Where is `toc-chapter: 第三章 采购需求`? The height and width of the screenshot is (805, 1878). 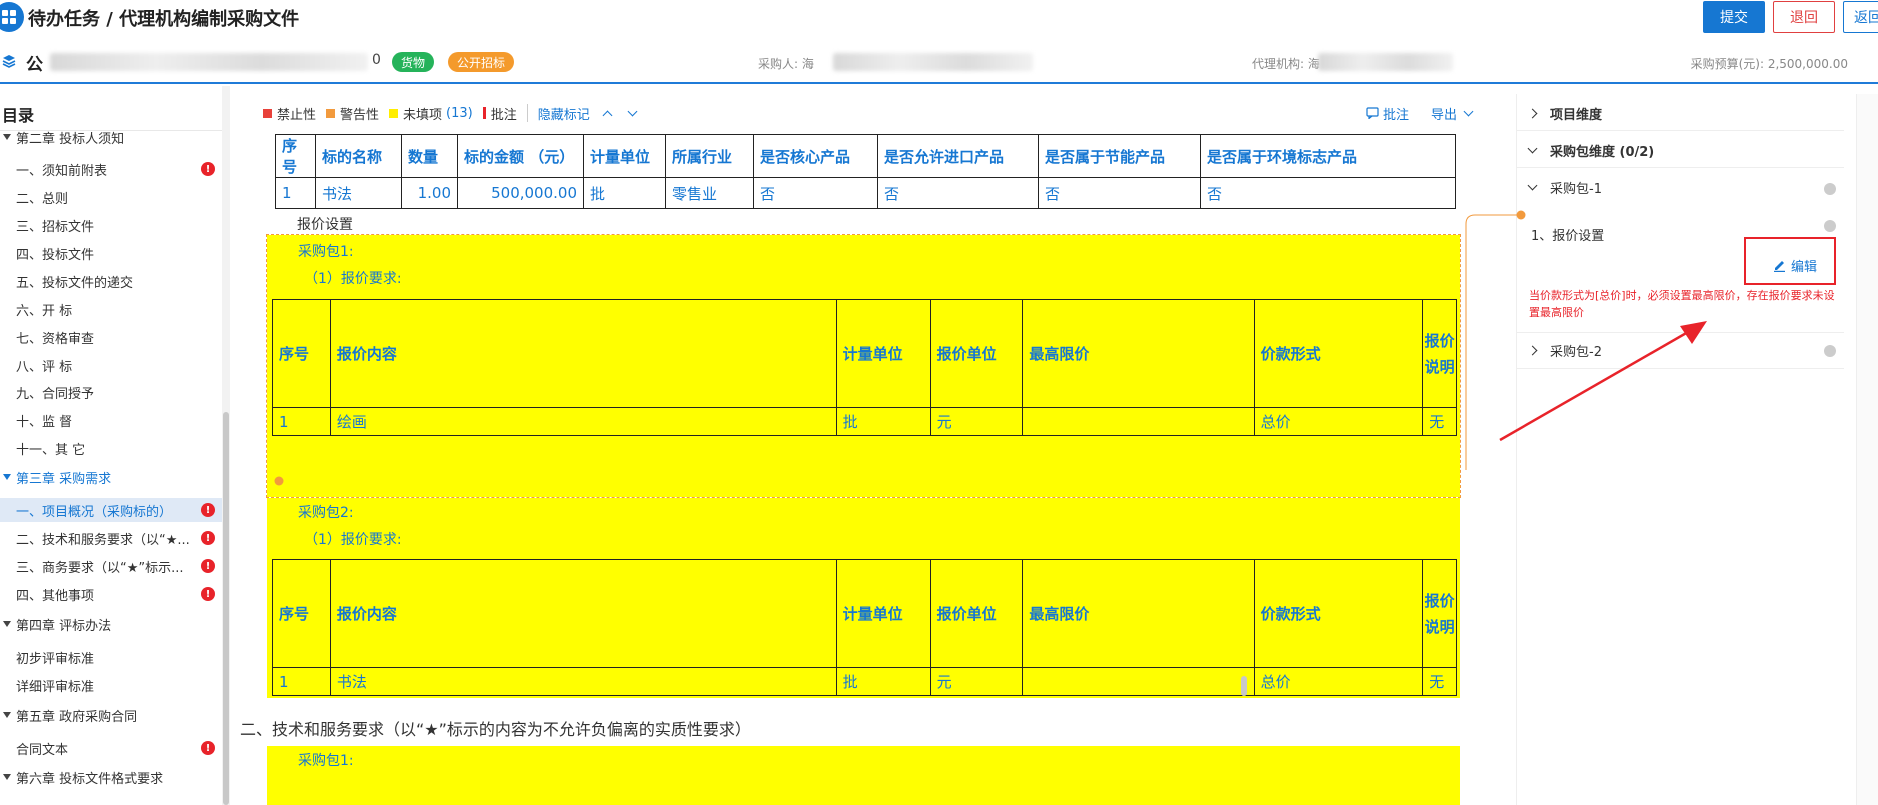 toc-chapter: 第三章 采购需求 is located at coordinates (111, 477).